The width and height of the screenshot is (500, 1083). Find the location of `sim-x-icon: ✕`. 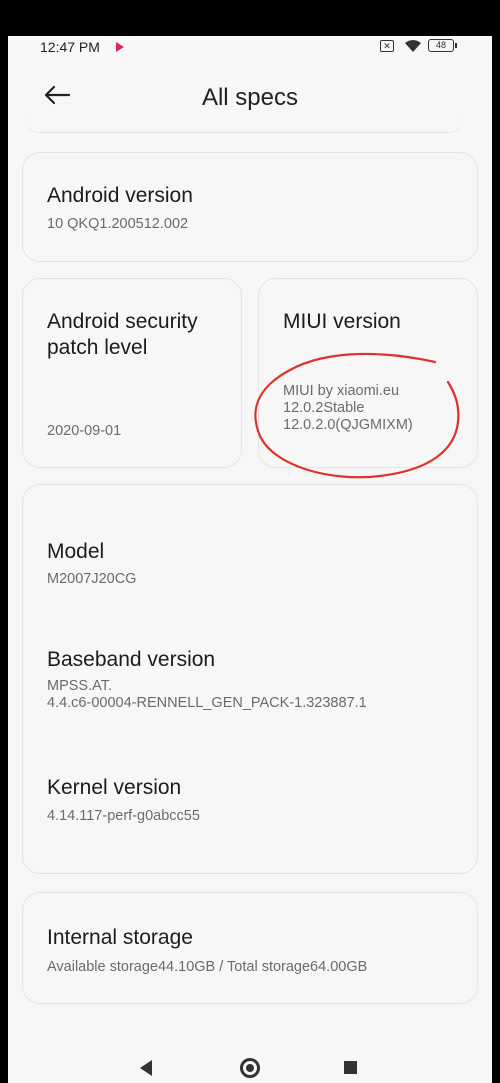

sim-x-icon: ✕ is located at coordinates (387, 46).